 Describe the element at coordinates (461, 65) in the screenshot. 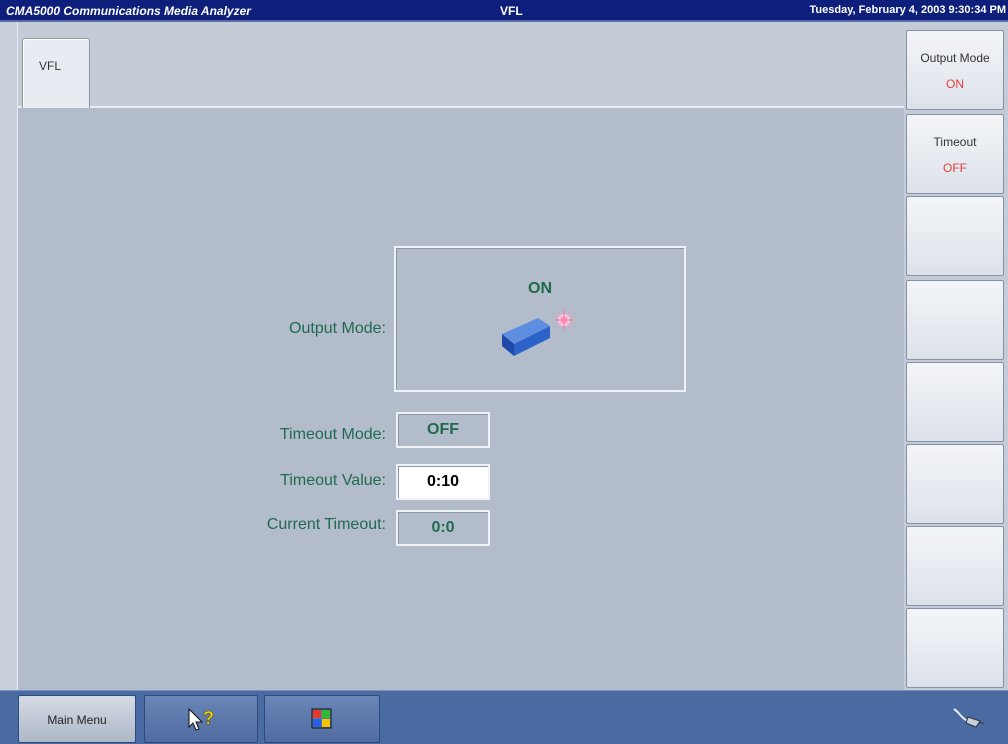

I see `tab-strip: VFL` at that location.